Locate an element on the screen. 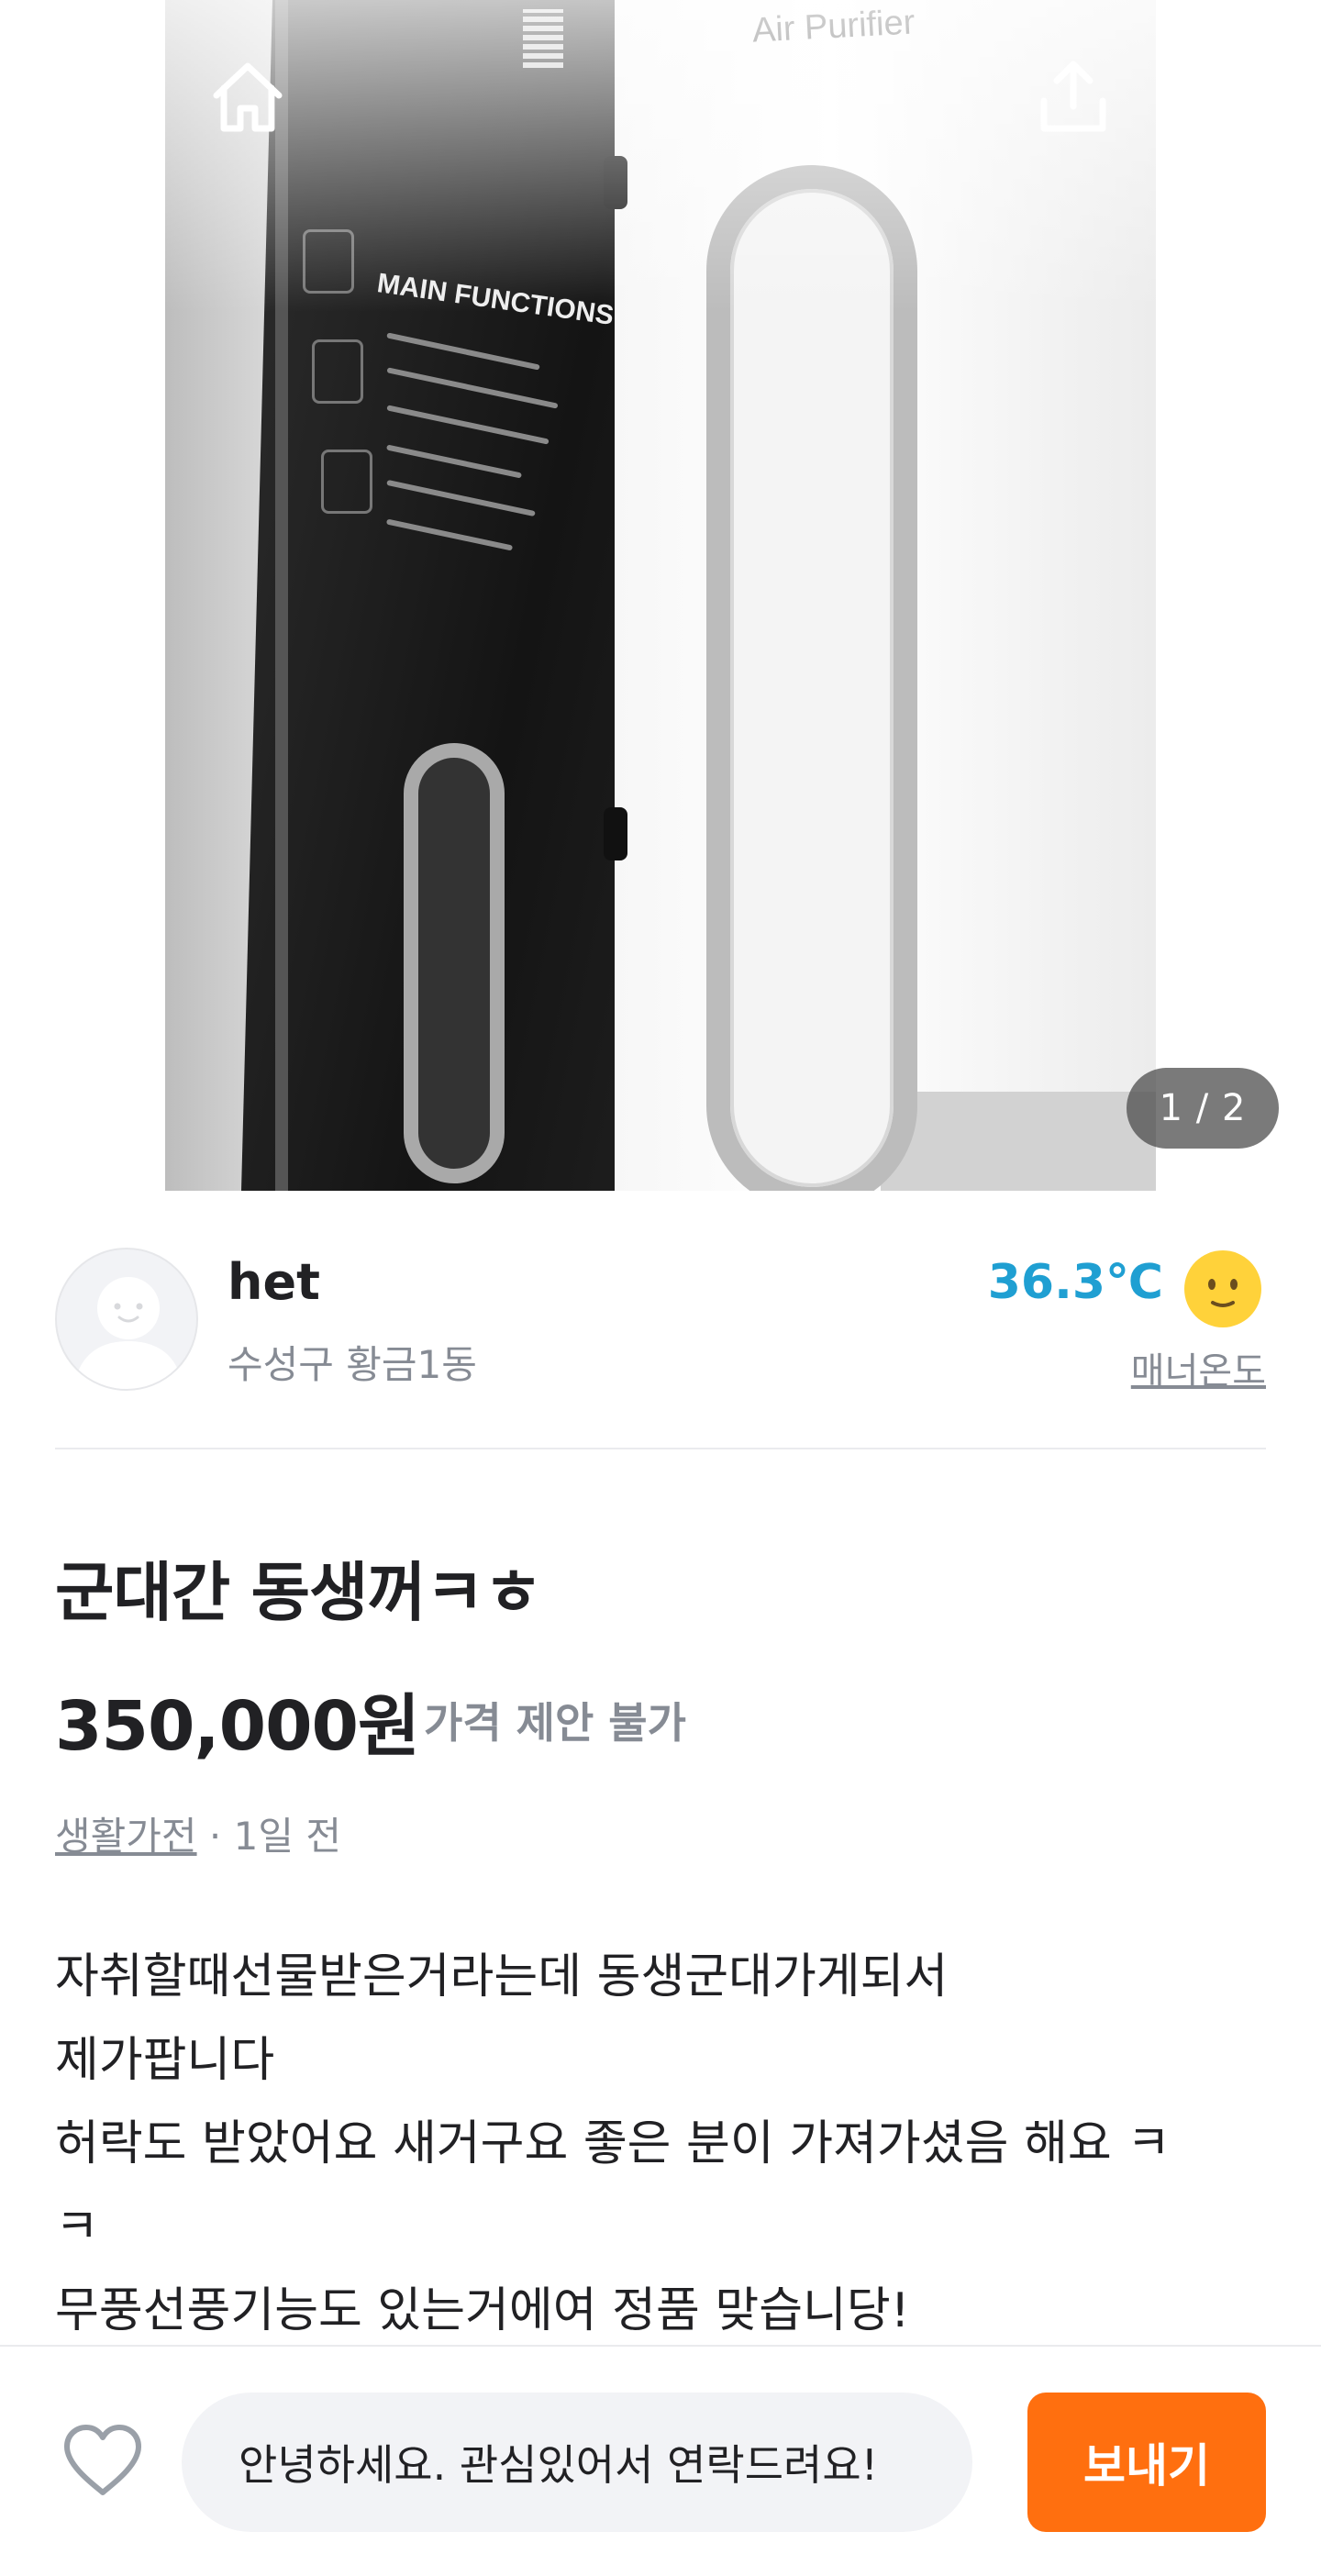 The height and width of the screenshot is (2576, 1321). more-vertical-icon is located at coordinates (1225, 97).